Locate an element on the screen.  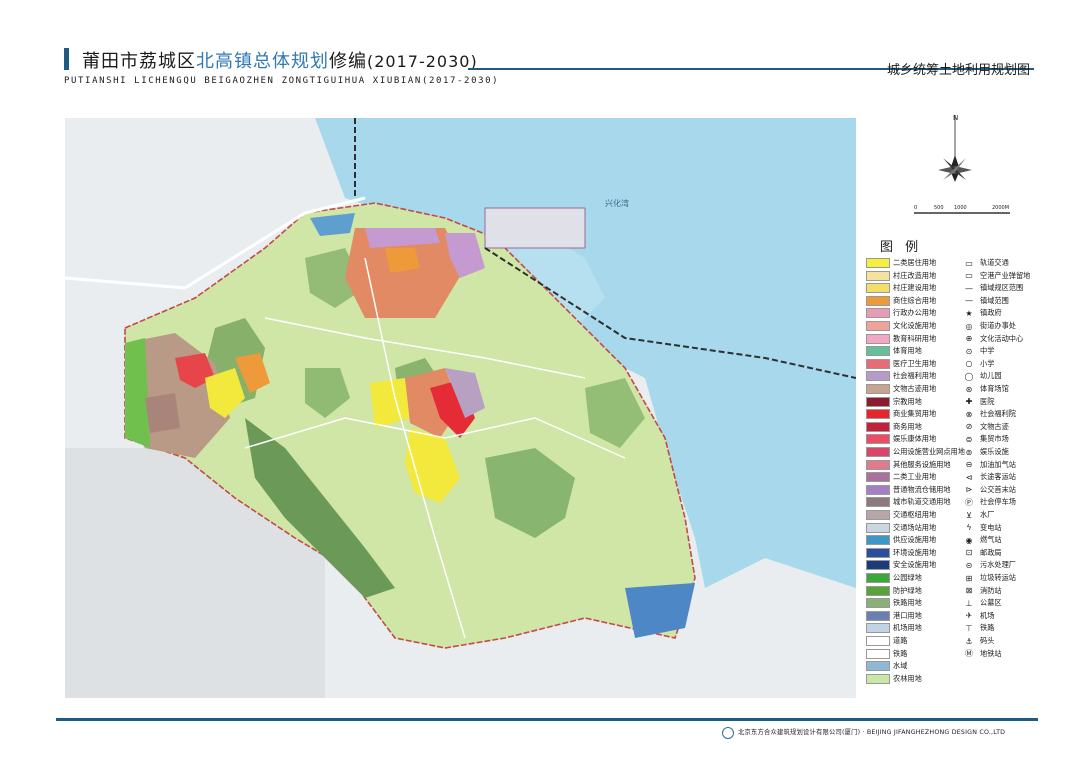
heritage-icon: ⊘ is located at coordinates (969, 427).